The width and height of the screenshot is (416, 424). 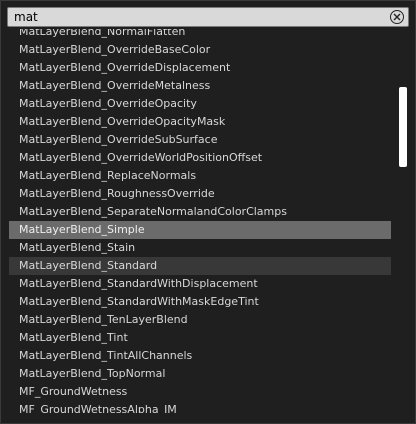 I want to click on search-input, so click(x=193, y=17).